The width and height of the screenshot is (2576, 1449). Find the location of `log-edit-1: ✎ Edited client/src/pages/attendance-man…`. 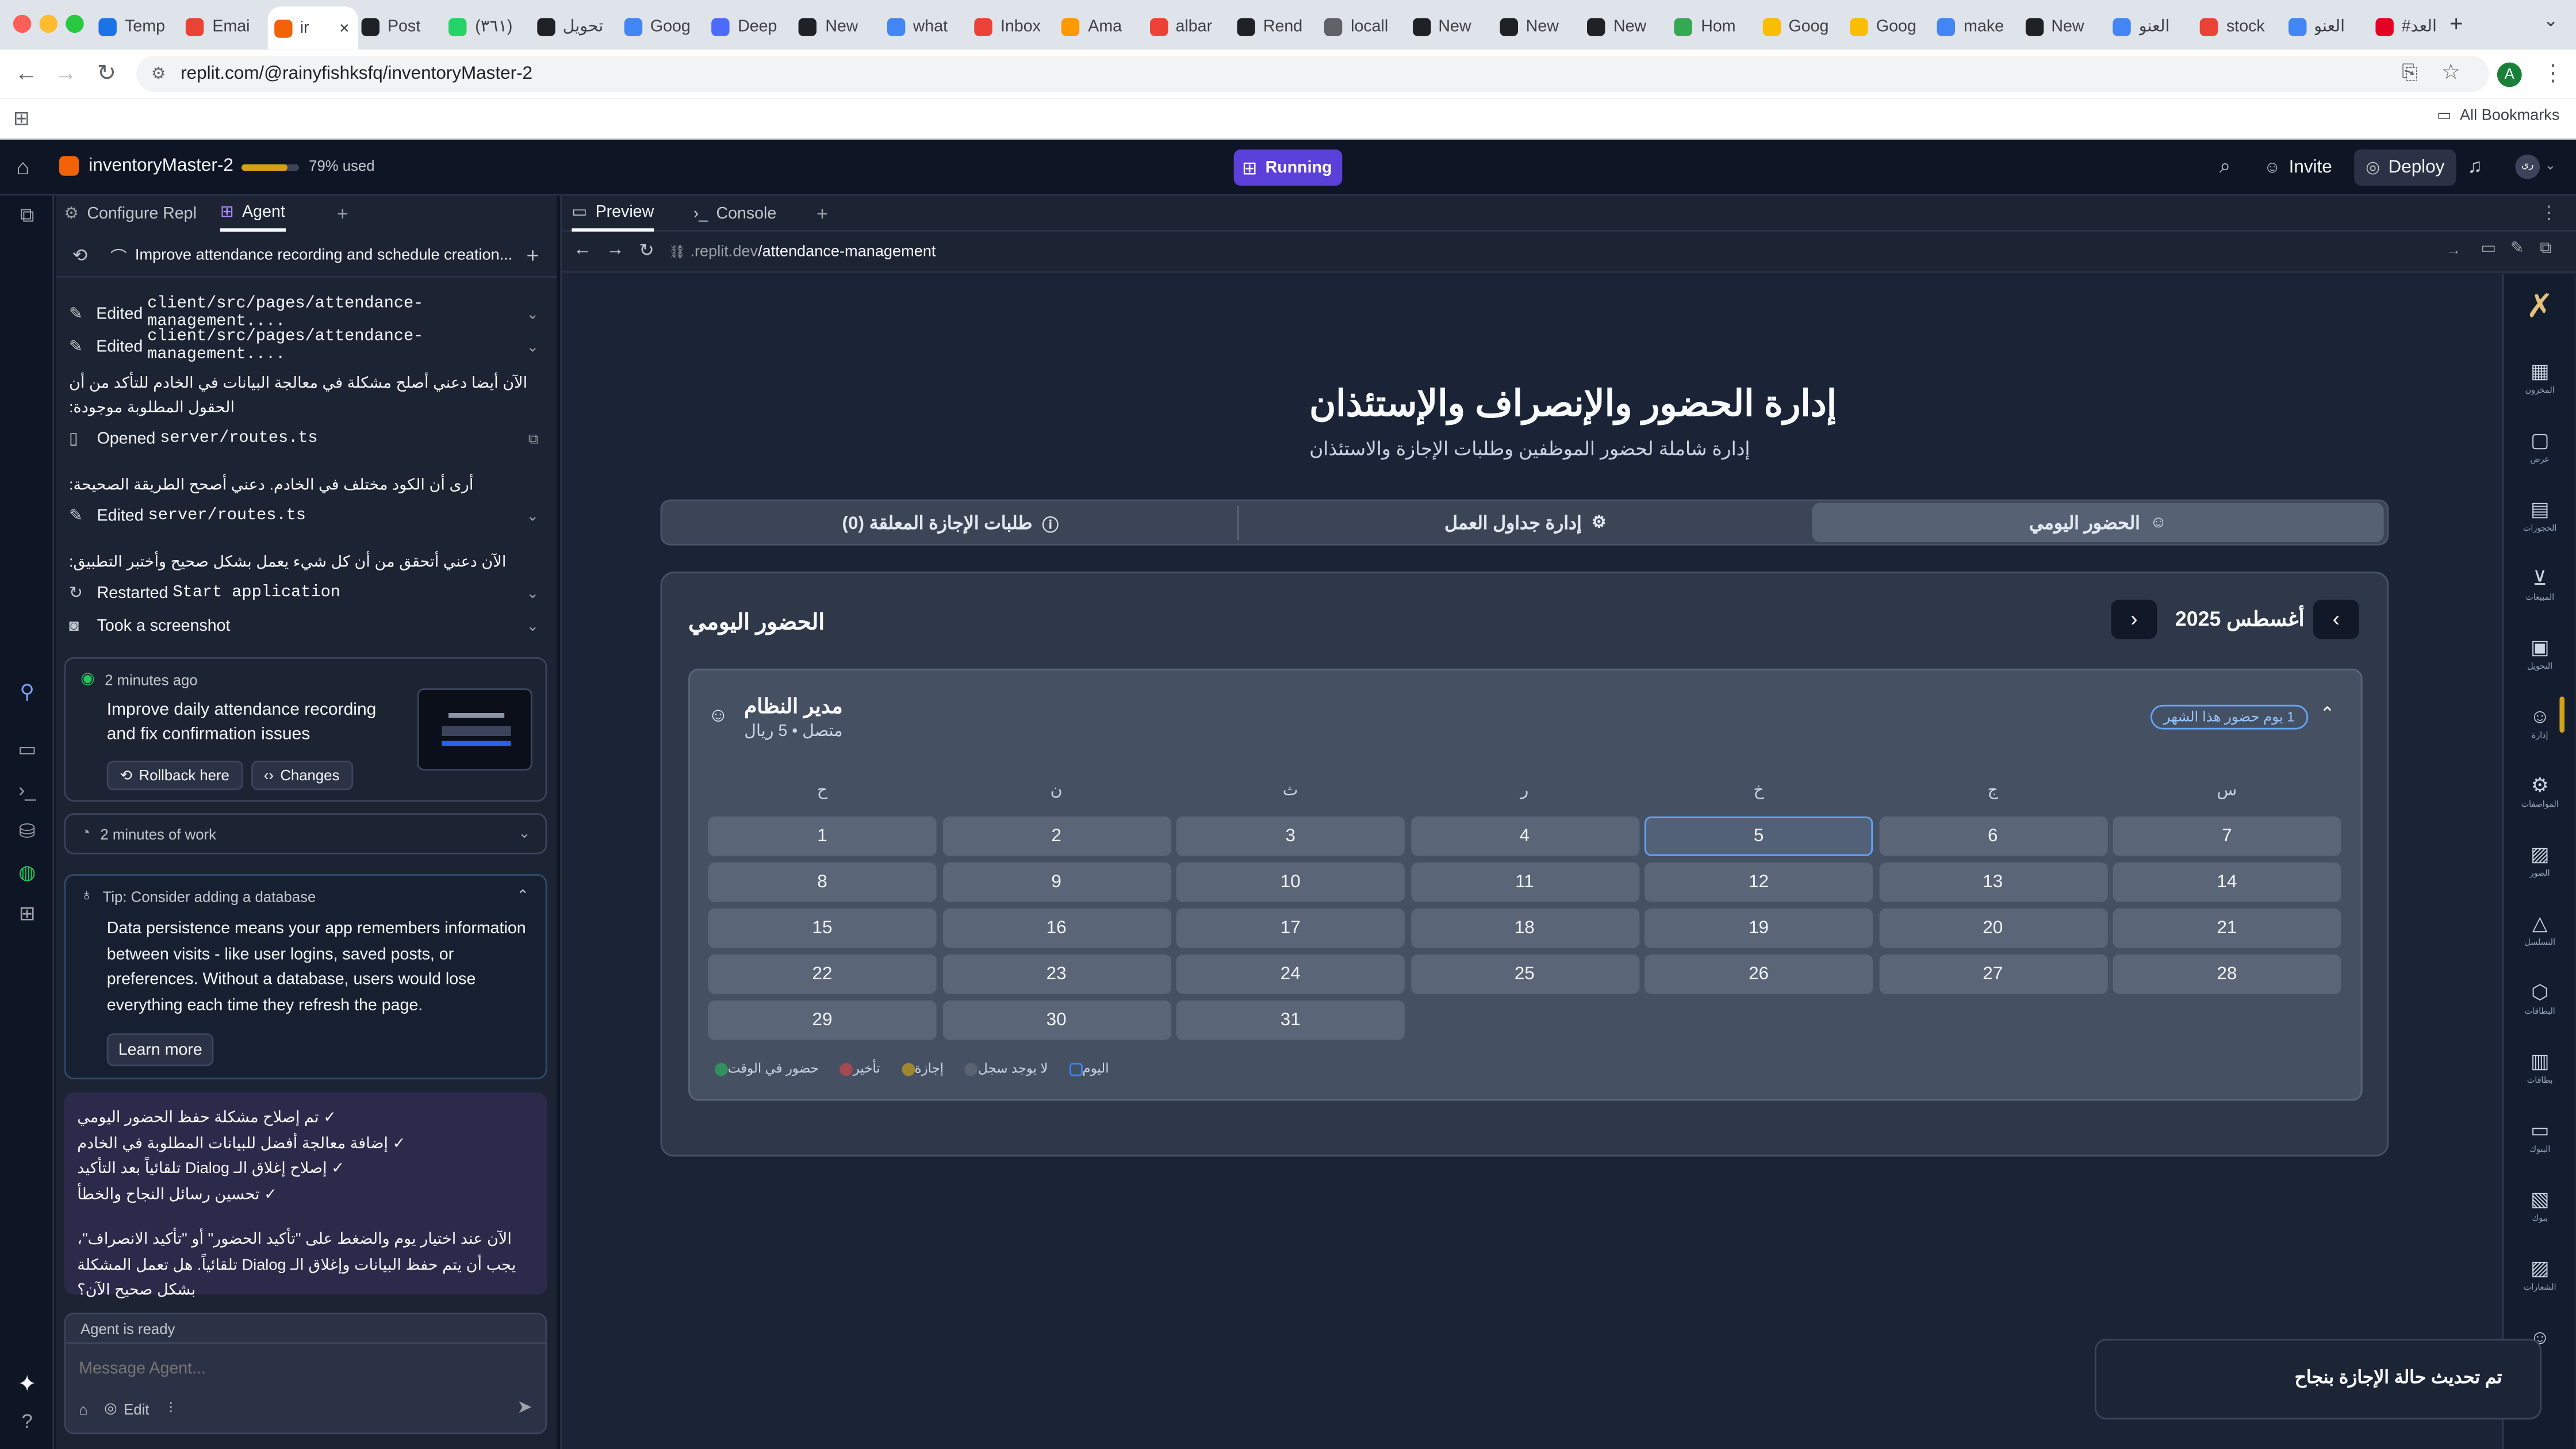

log-edit-1: ✎ Edited client/src/pages/attendance-man… is located at coordinates (307, 314).